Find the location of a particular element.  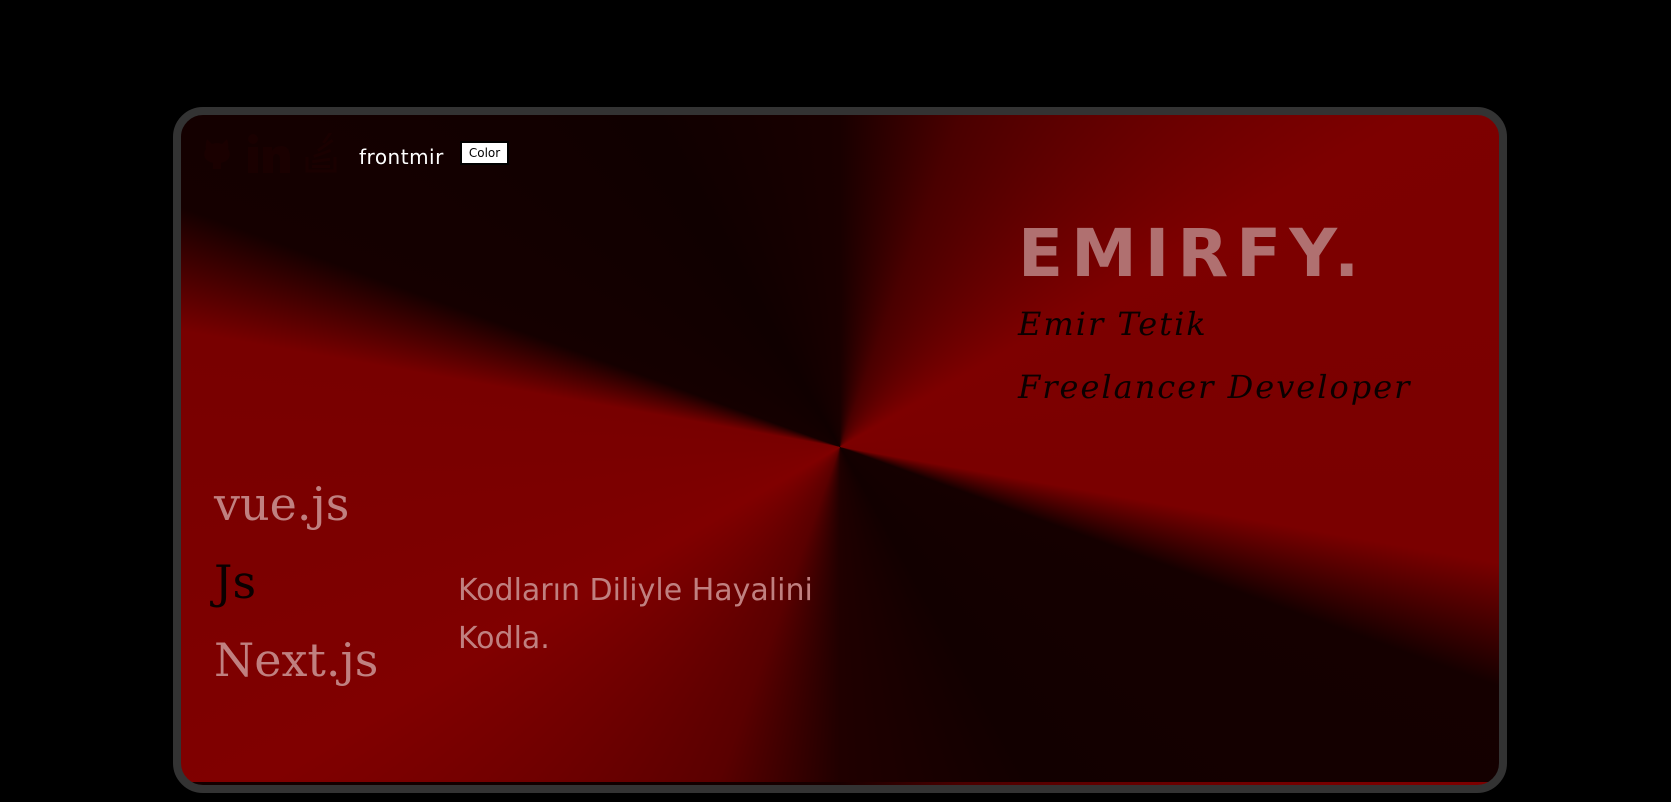

linkedin-icon is located at coordinates (269, 153).